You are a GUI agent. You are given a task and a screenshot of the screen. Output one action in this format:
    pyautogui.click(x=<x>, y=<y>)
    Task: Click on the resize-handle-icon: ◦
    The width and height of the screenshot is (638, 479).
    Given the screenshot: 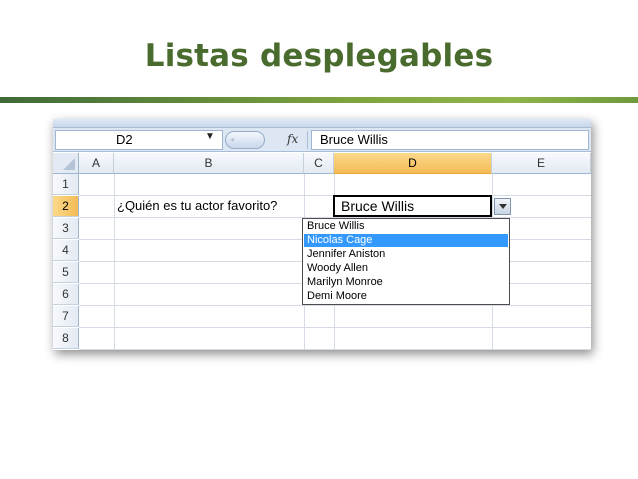 What is the action you would take?
    pyautogui.click(x=233, y=140)
    